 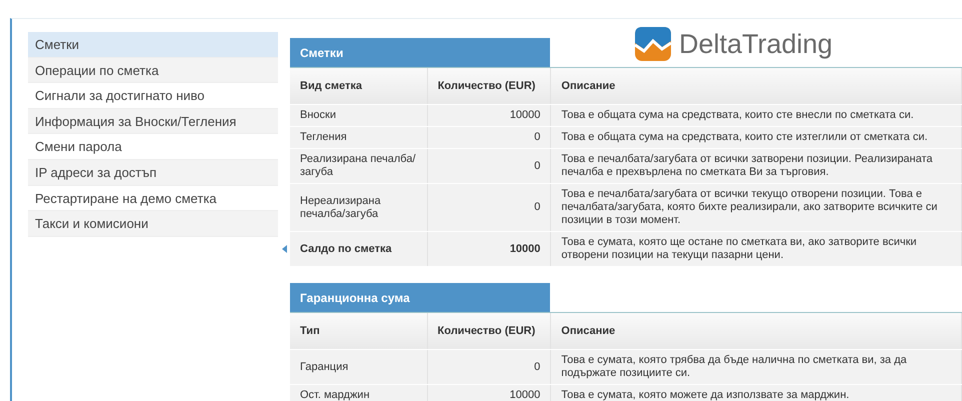 I want to click on sidebar-item: Операции по сметка, so click(x=153, y=71).